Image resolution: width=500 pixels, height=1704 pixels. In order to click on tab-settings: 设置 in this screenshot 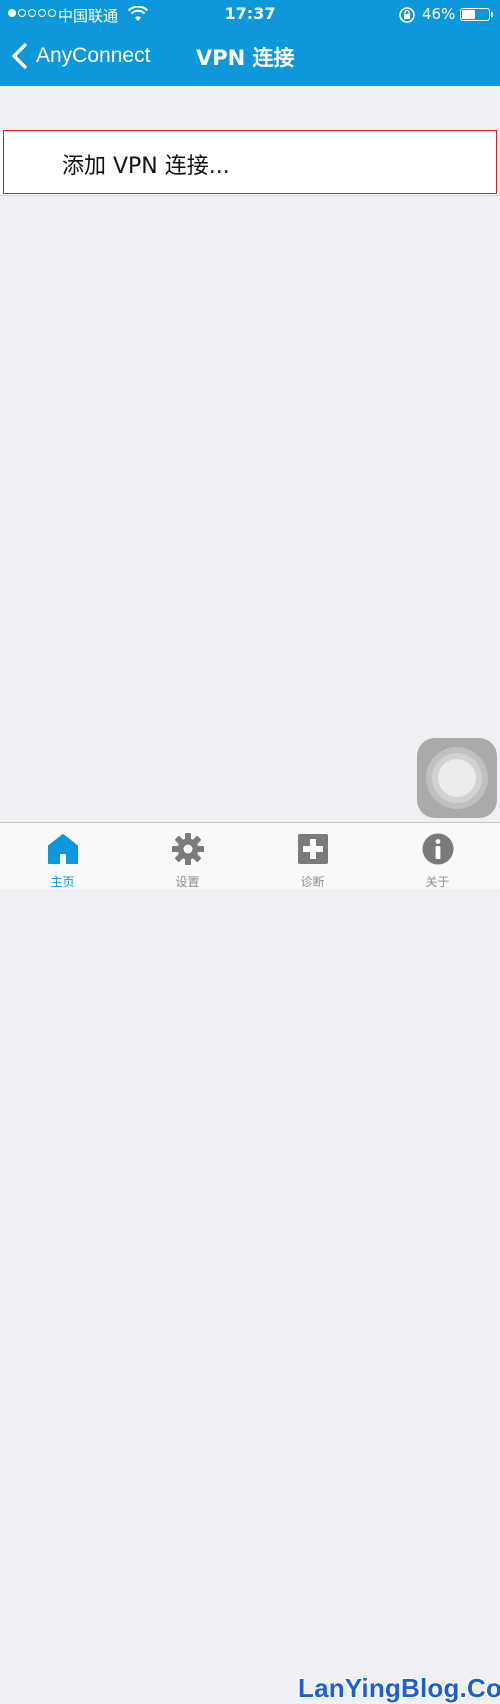, I will do `click(187, 856)`.